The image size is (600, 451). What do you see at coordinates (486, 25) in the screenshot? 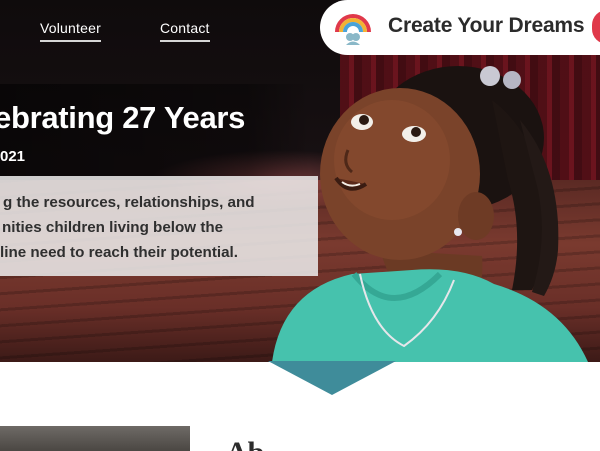
I see `brand-name: Create Your Dreams` at bounding box center [486, 25].